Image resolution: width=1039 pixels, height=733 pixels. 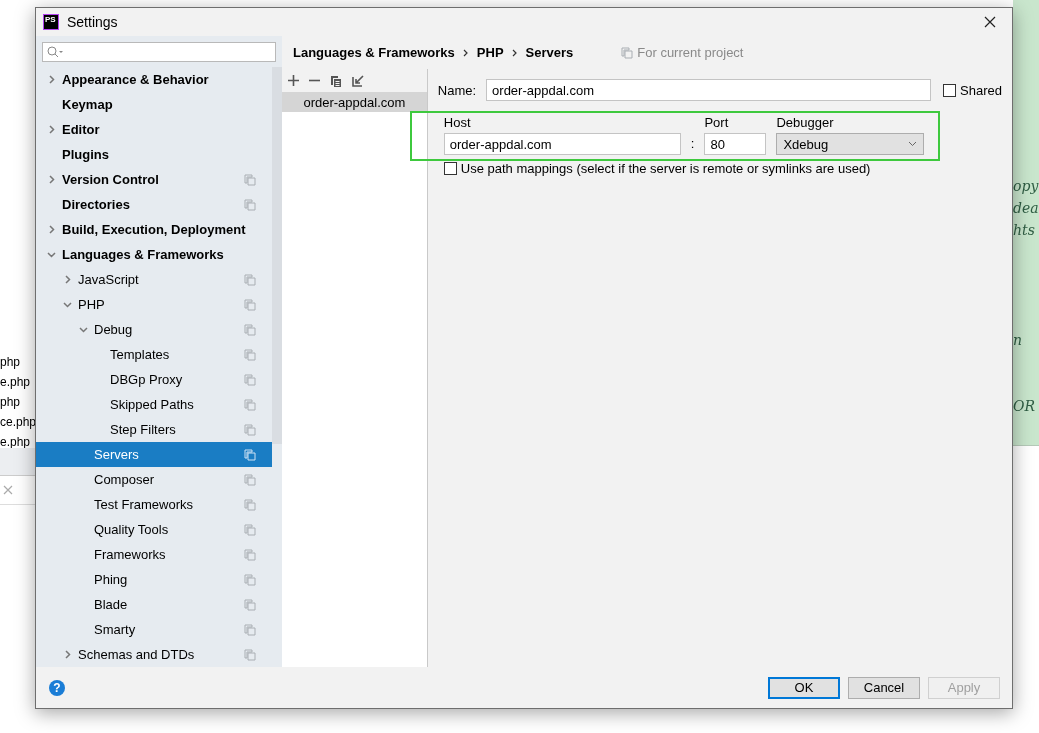 What do you see at coordinates (154, 154) in the screenshot?
I see `tree-item: Plugins` at bounding box center [154, 154].